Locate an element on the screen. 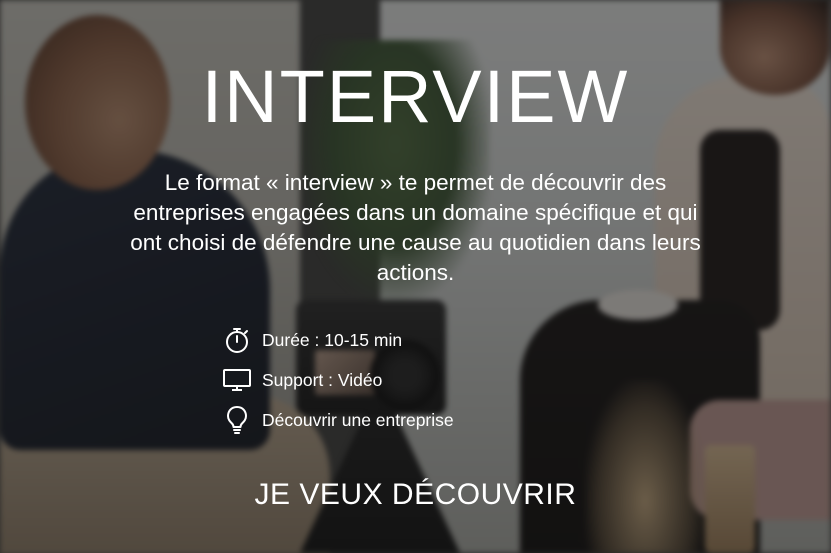 The image size is (831, 553). discover-button: JE VEUX DÉCOUVRIR is located at coordinates (416, 494).